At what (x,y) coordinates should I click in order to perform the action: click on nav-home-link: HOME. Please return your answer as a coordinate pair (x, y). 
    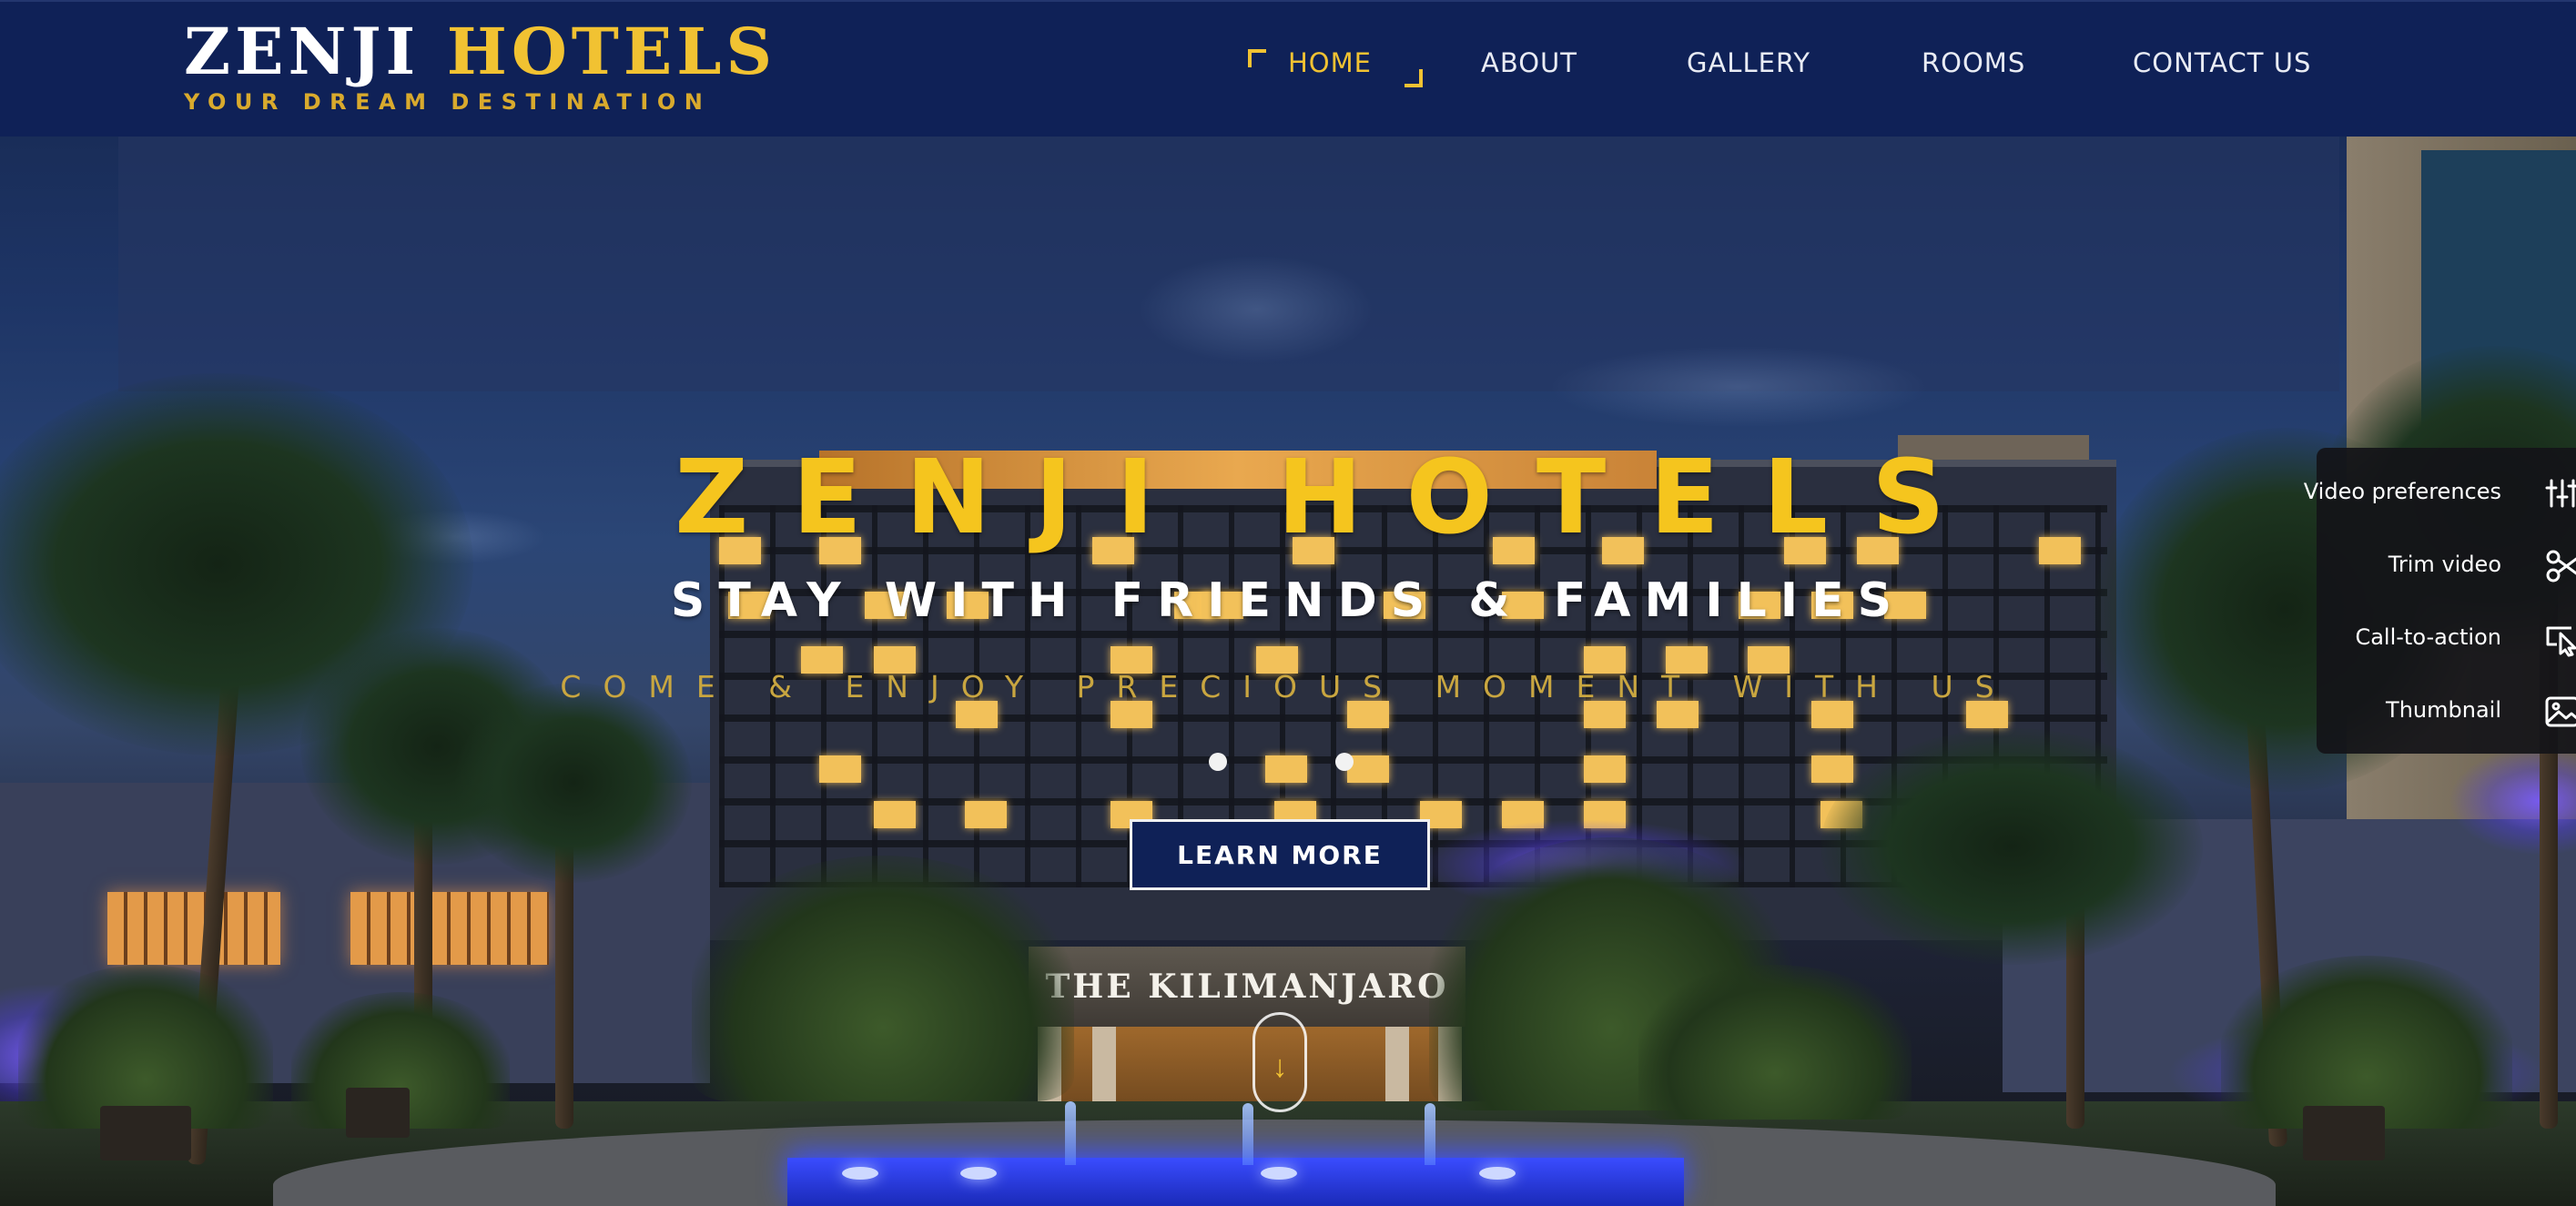
    Looking at the image, I should click on (1330, 62).